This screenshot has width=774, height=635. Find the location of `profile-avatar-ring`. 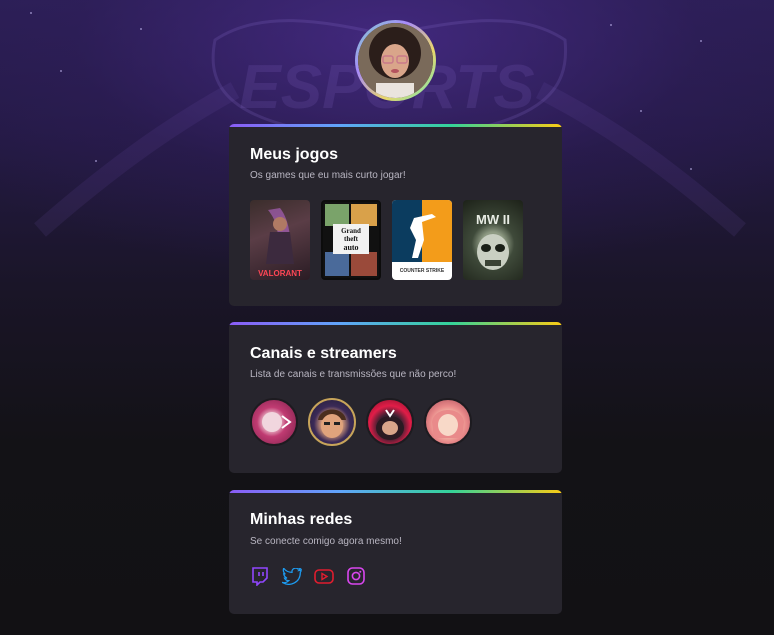

profile-avatar-ring is located at coordinates (395, 60).